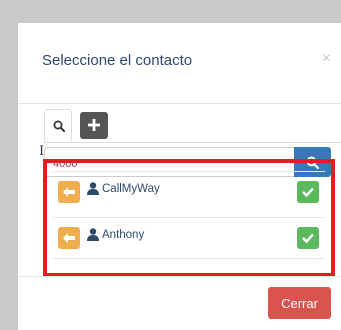 This screenshot has width=341, height=330. I want to click on list-item: CallMyWay, so click(189, 192).